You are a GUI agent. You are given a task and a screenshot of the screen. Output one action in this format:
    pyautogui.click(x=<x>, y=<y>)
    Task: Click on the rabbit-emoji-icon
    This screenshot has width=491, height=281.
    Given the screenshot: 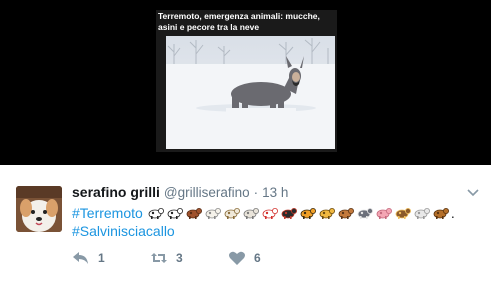 What is the action you would take?
    pyautogui.click(x=422, y=213)
    